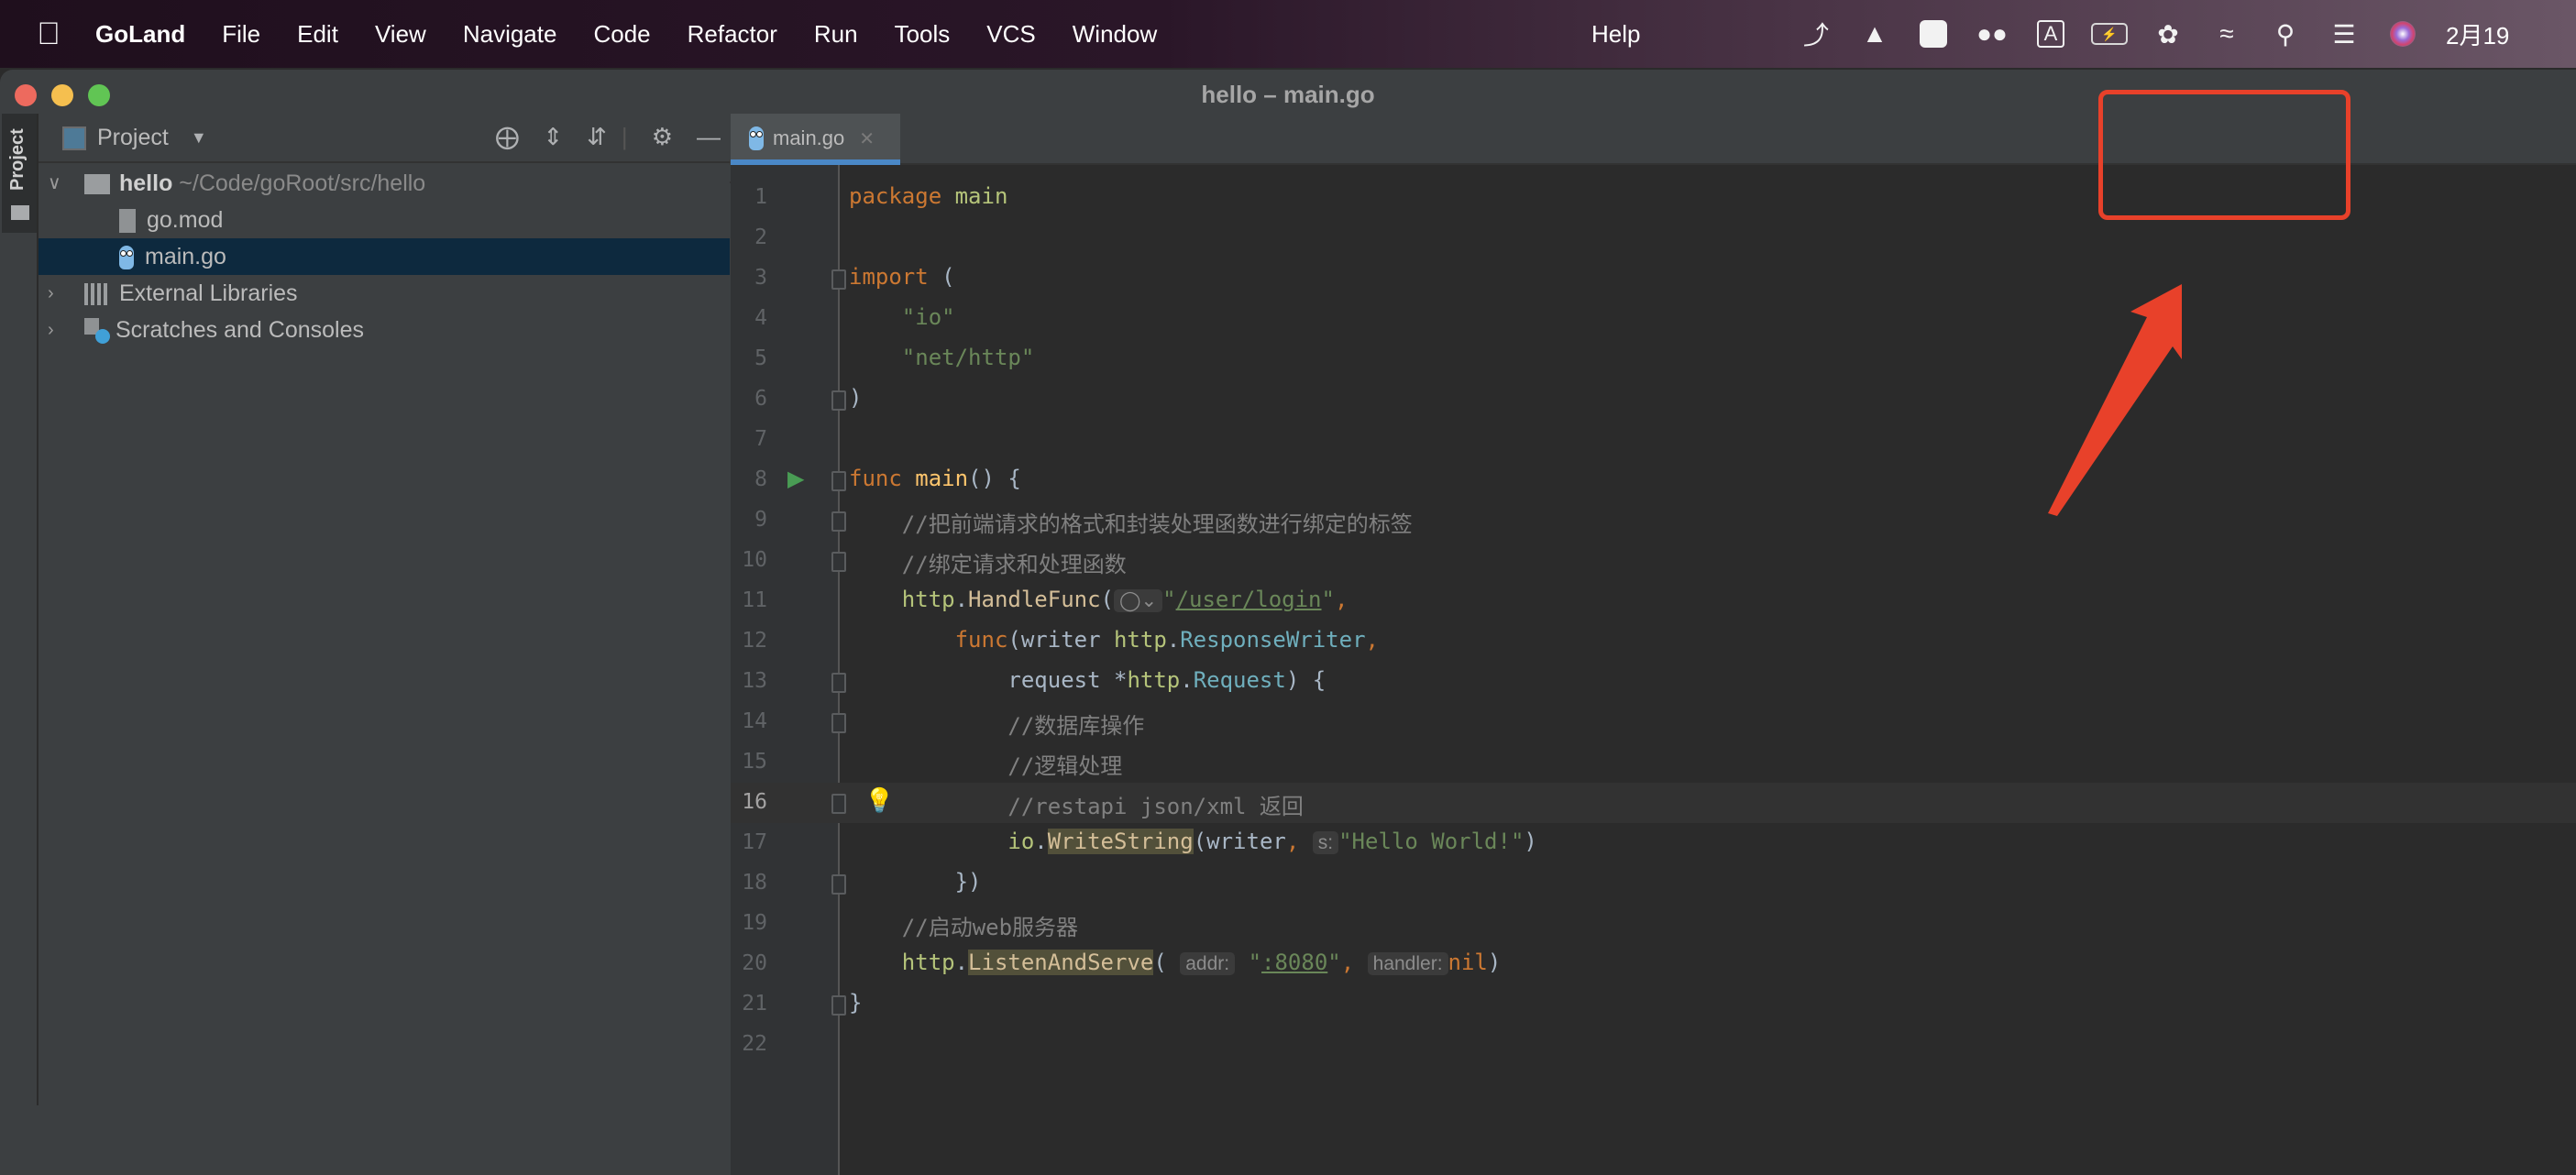 The width and height of the screenshot is (2576, 1175). Describe the element at coordinates (749, 762) in the screenshot. I see `line-number: 15` at that location.